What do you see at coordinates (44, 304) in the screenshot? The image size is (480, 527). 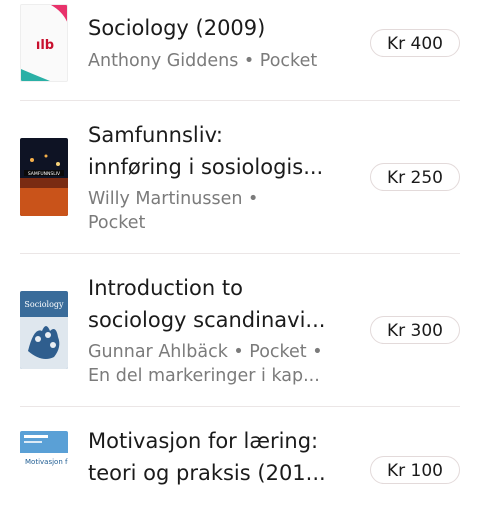 I see `cover-title-text: Sociology` at bounding box center [44, 304].